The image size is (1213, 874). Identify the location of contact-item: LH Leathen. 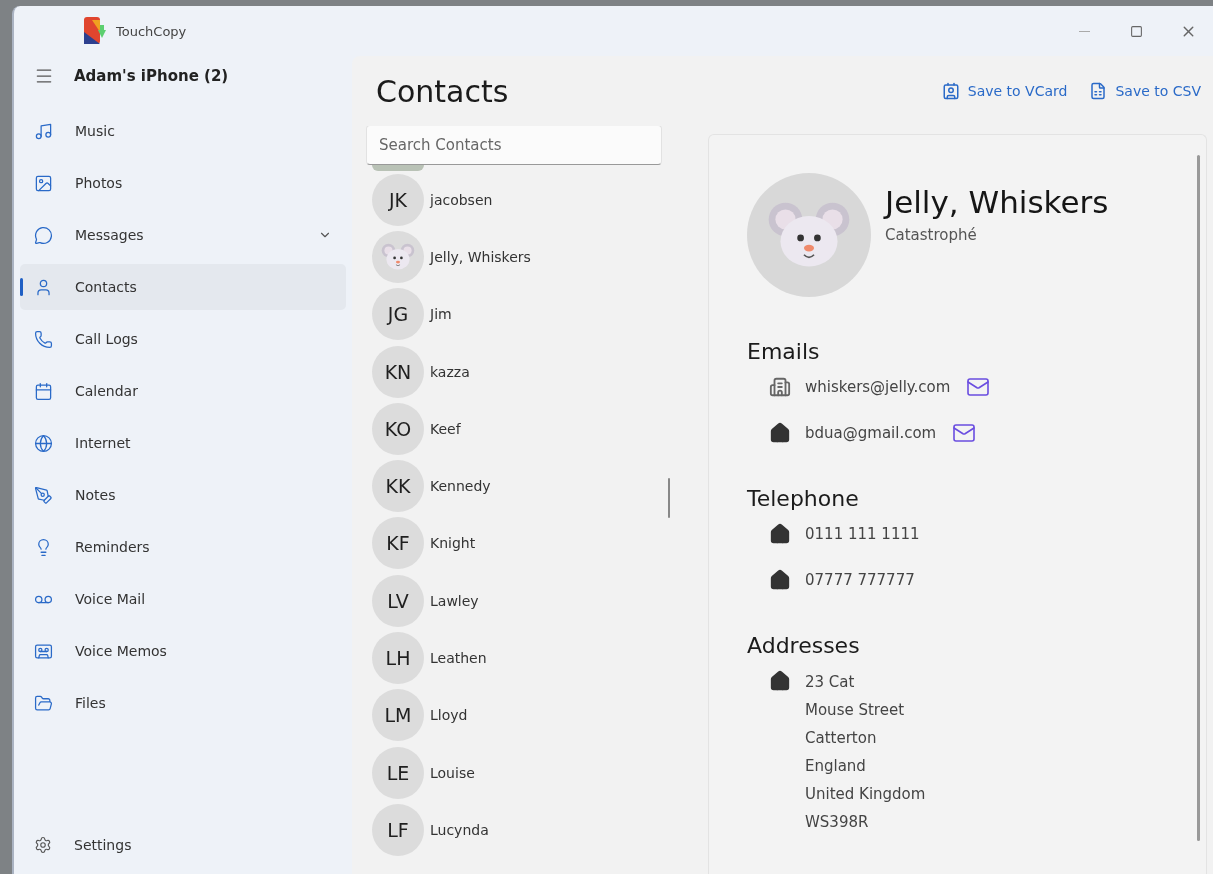
(531, 658).